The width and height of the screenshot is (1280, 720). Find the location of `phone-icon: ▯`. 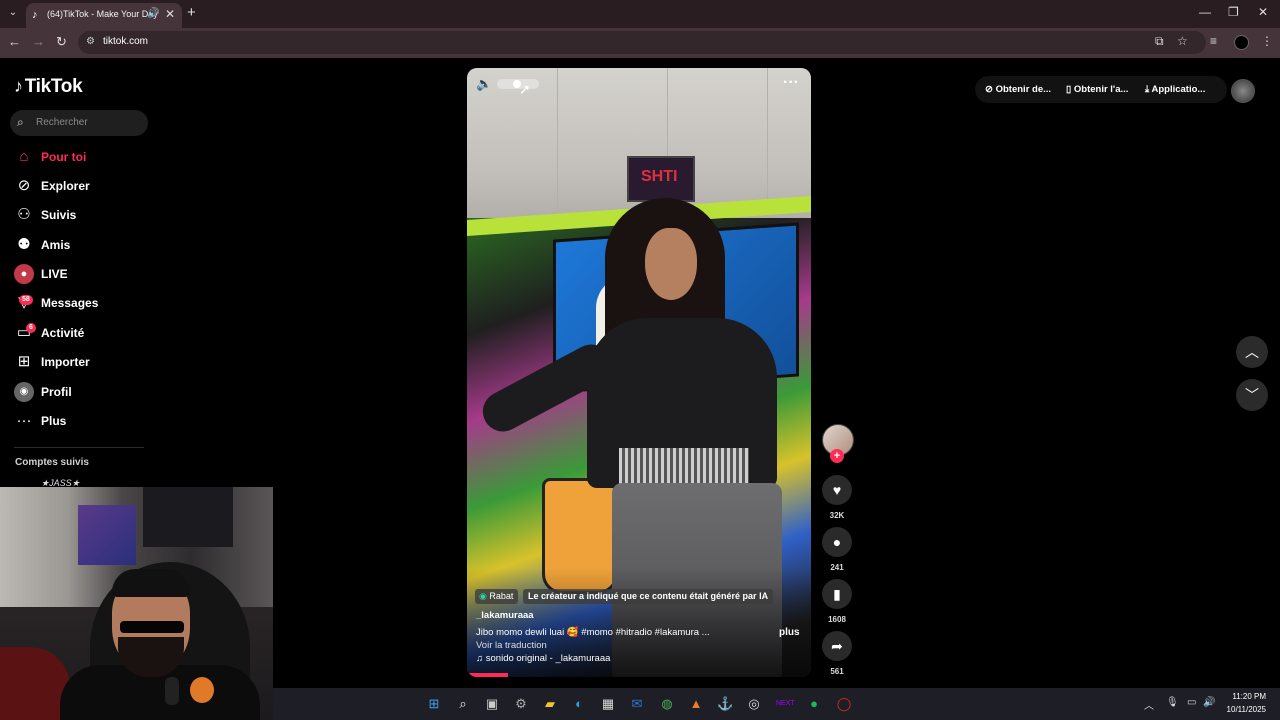

phone-icon: ▯ is located at coordinates (1070, 89).